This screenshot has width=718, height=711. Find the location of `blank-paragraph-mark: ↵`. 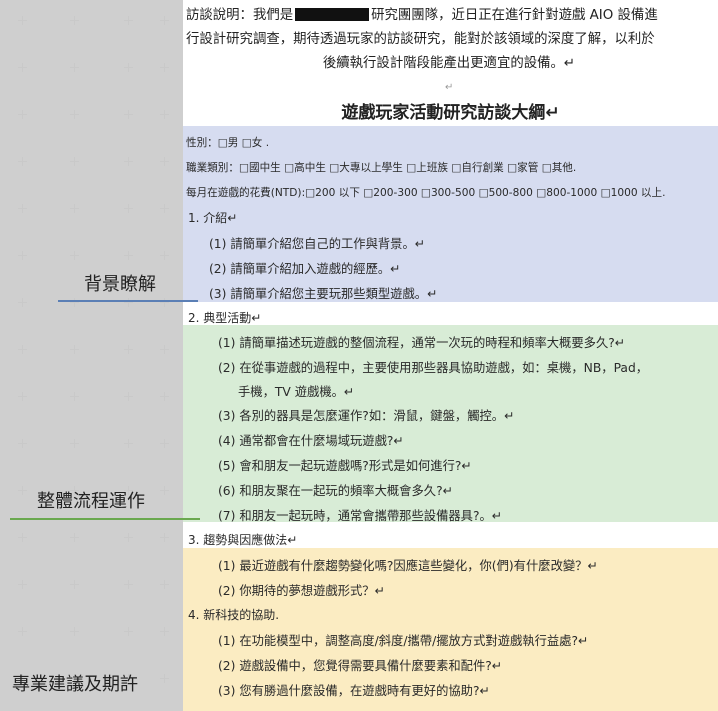

blank-paragraph-mark: ↵ is located at coordinates (449, 87).